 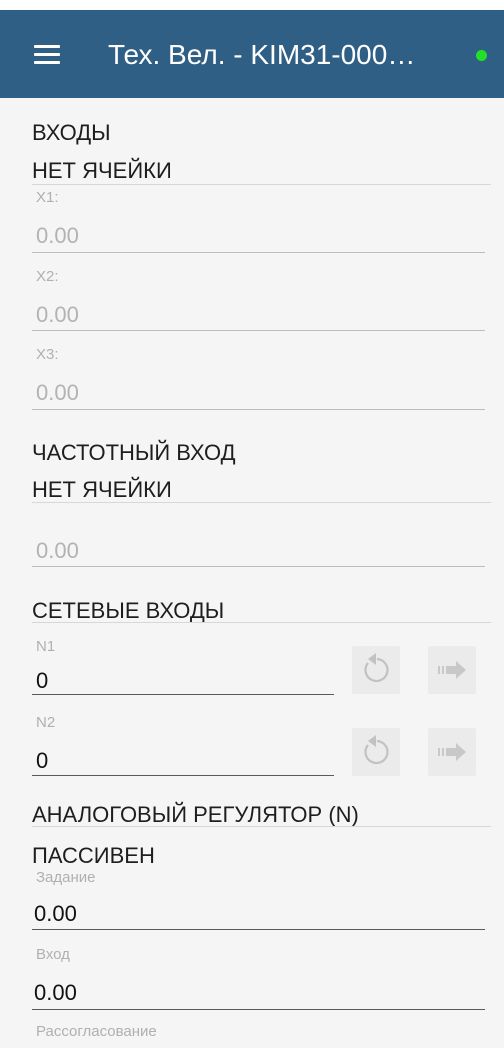 I want to click on menu-icon, so click(x=47, y=55).